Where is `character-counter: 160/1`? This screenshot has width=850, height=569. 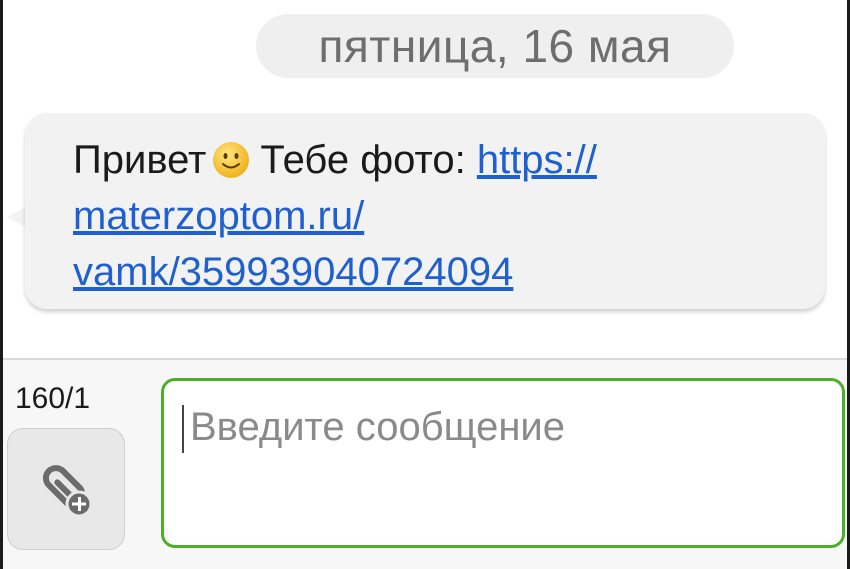
character-counter: 160/1 is located at coordinates (53, 398).